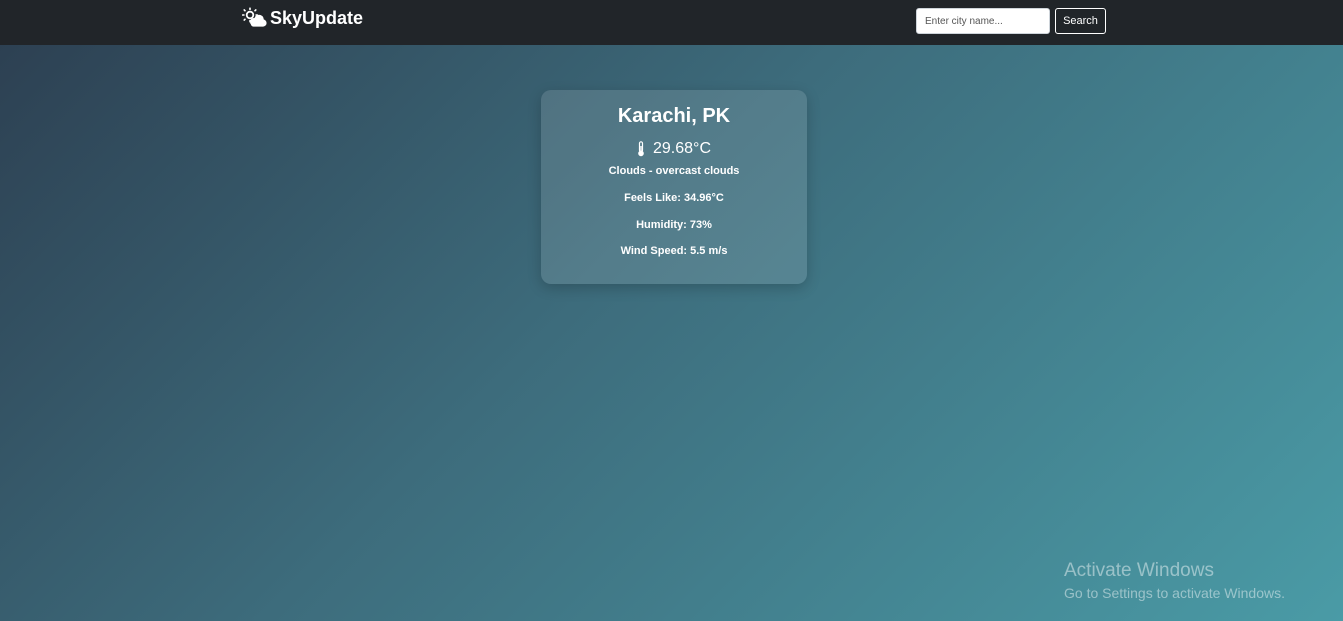 This screenshot has height=621, width=1343. What do you see at coordinates (1139, 570) in the screenshot?
I see `watermark-title: Activate Windows` at bounding box center [1139, 570].